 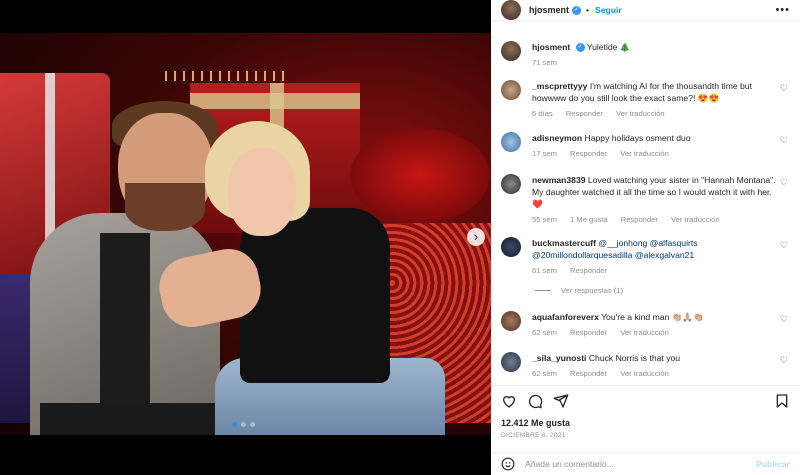 I want to click on heart-icon, so click(x=509, y=401).